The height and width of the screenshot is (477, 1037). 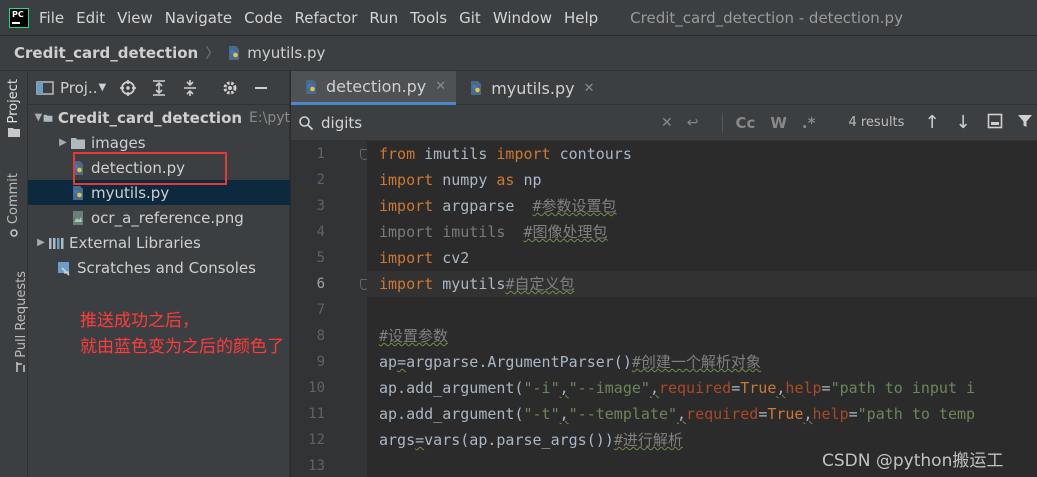 I want to click on tool-tab-project: Project, so click(x=13, y=108).